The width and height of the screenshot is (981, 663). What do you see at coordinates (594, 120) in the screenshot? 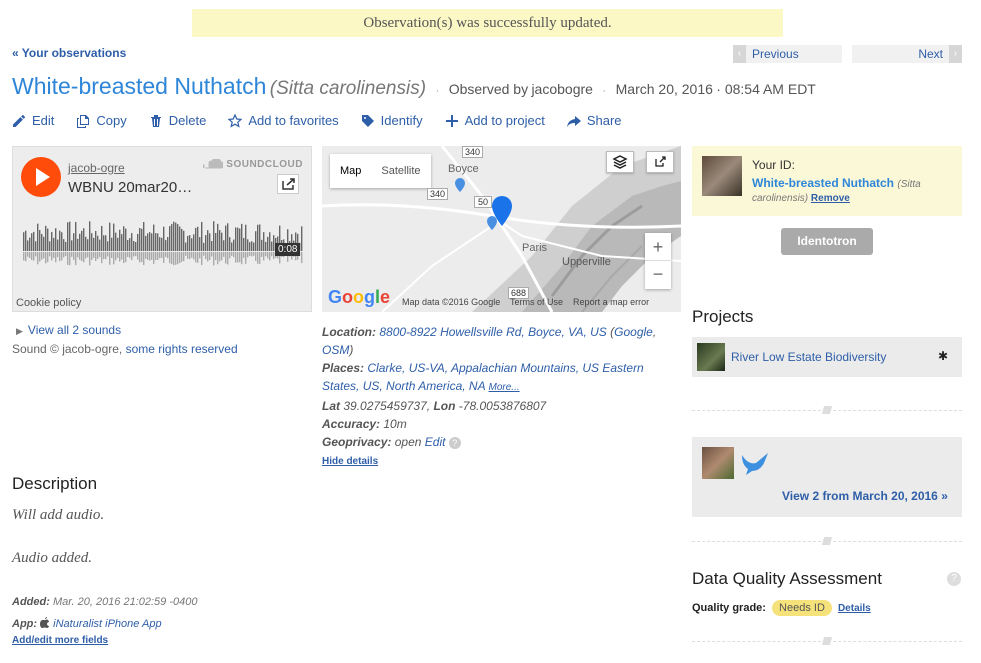
I see `share-button: Share` at bounding box center [594, 120].